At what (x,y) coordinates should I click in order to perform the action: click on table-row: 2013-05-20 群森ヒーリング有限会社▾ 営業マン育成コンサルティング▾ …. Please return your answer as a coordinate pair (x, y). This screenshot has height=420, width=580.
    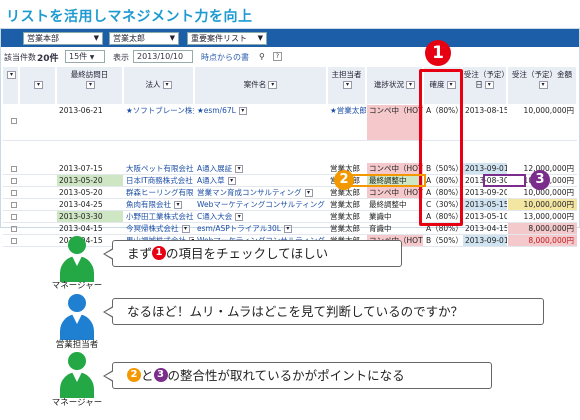
    Looking at the image, I should click on (290, 193).